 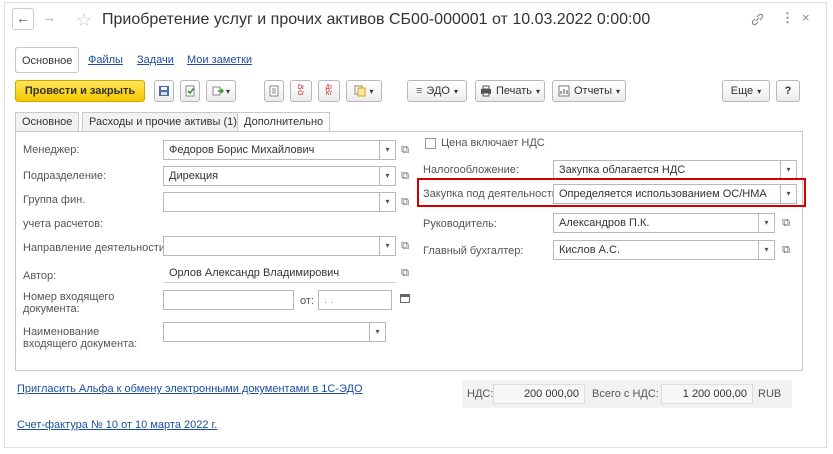 What do you see at coordinates (284, 122) in the screenshot?
I see `tab-additional: Дополнительно` at bounding box center [284, 122].